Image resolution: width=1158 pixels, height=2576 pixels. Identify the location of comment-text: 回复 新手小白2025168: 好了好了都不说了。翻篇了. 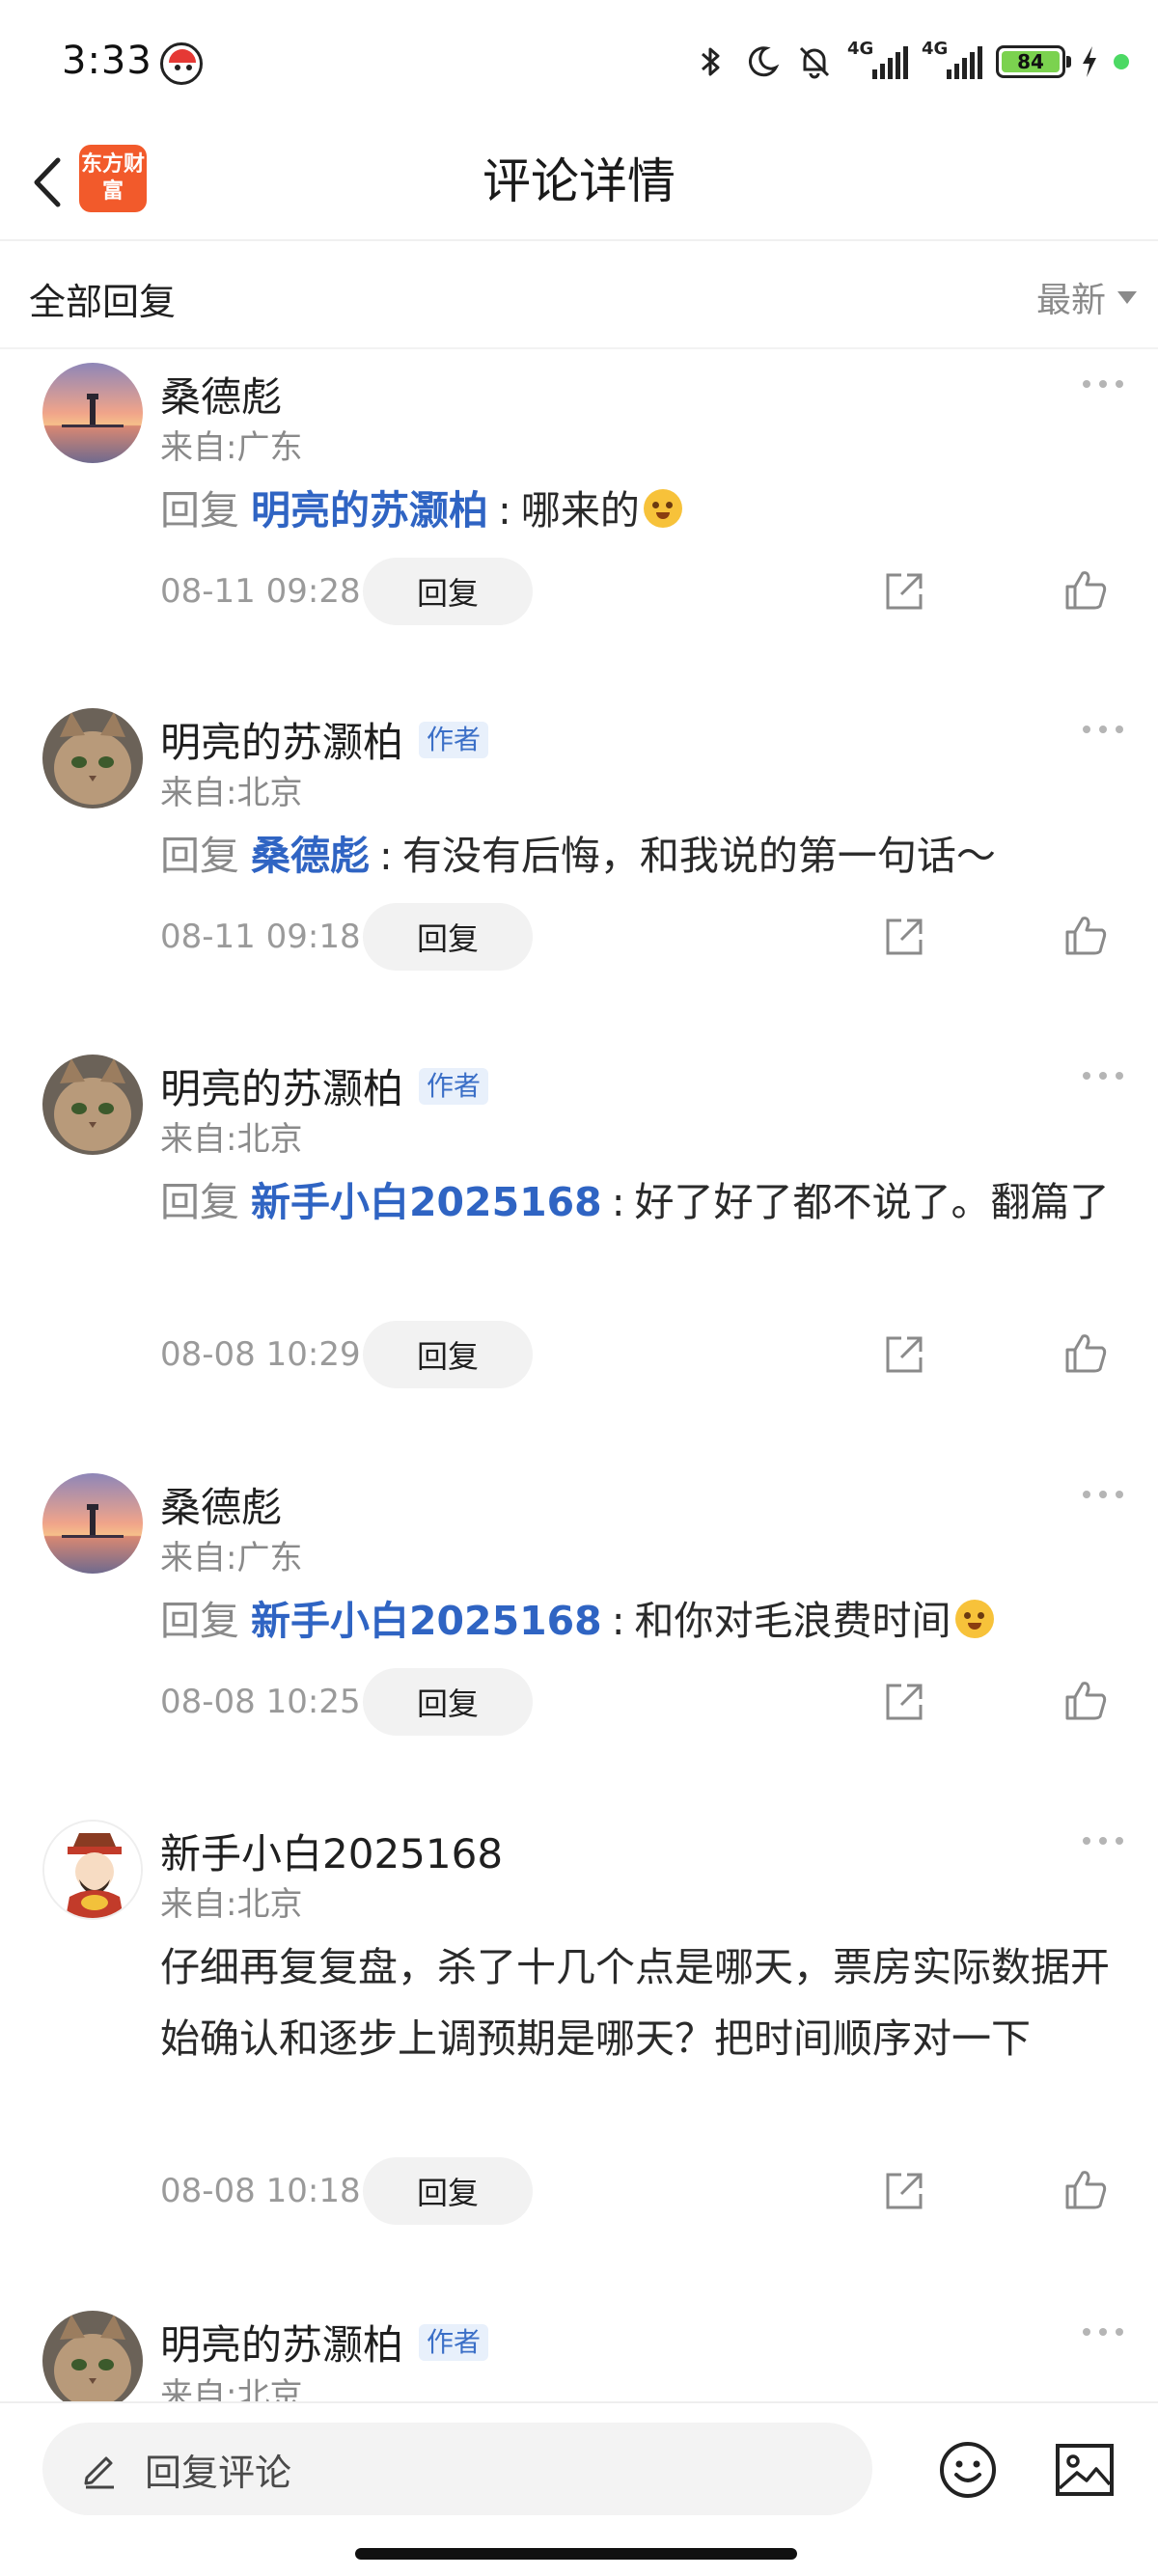
(635, 1202).